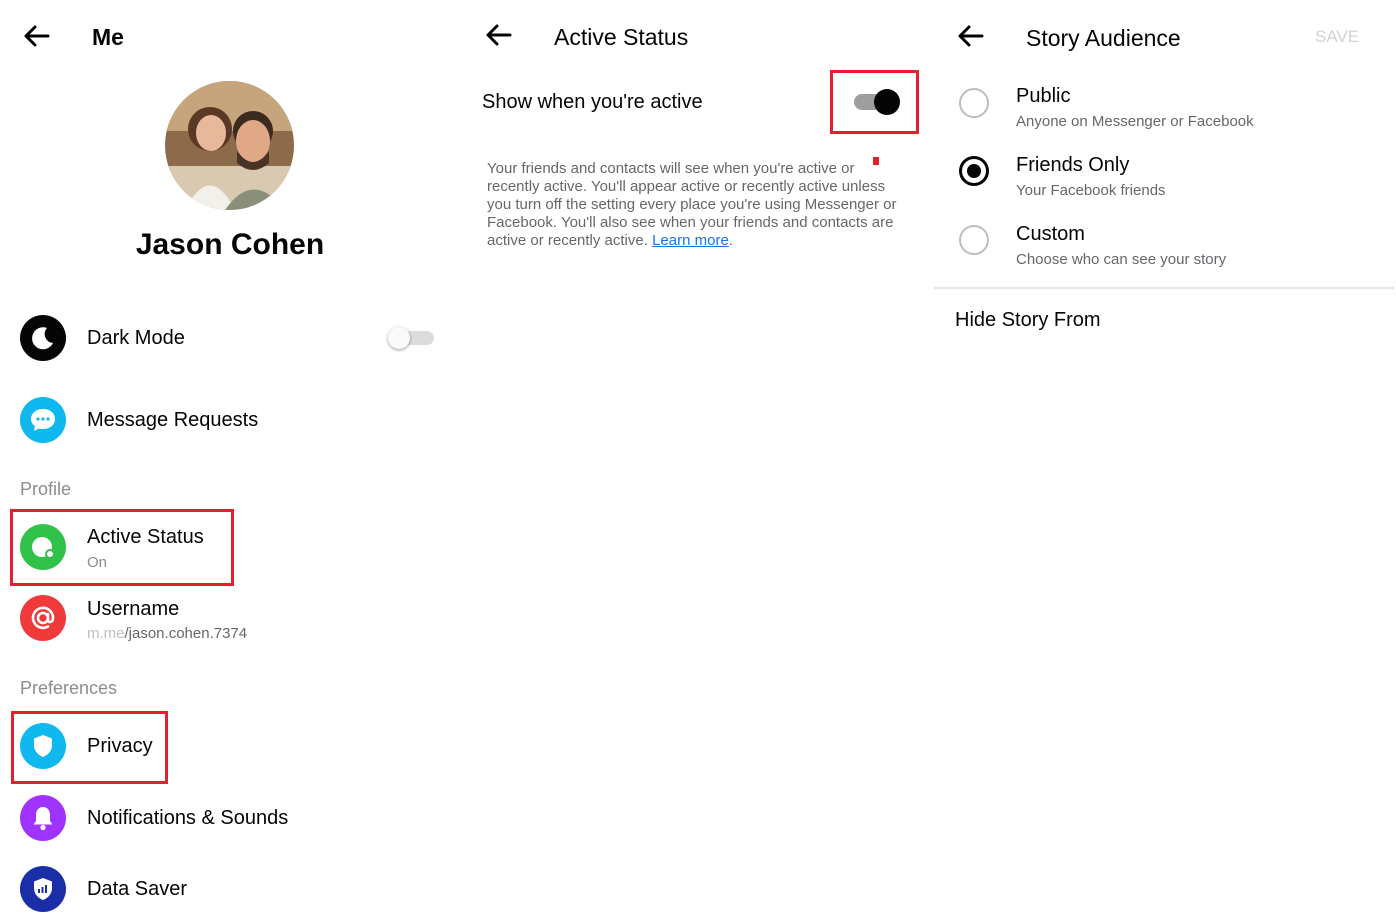 Image resolution: width=1396 pixels, height=922 pixels. Describe the element at coordinates (1164, 288) in the screenshot. I see `divider` at that location.